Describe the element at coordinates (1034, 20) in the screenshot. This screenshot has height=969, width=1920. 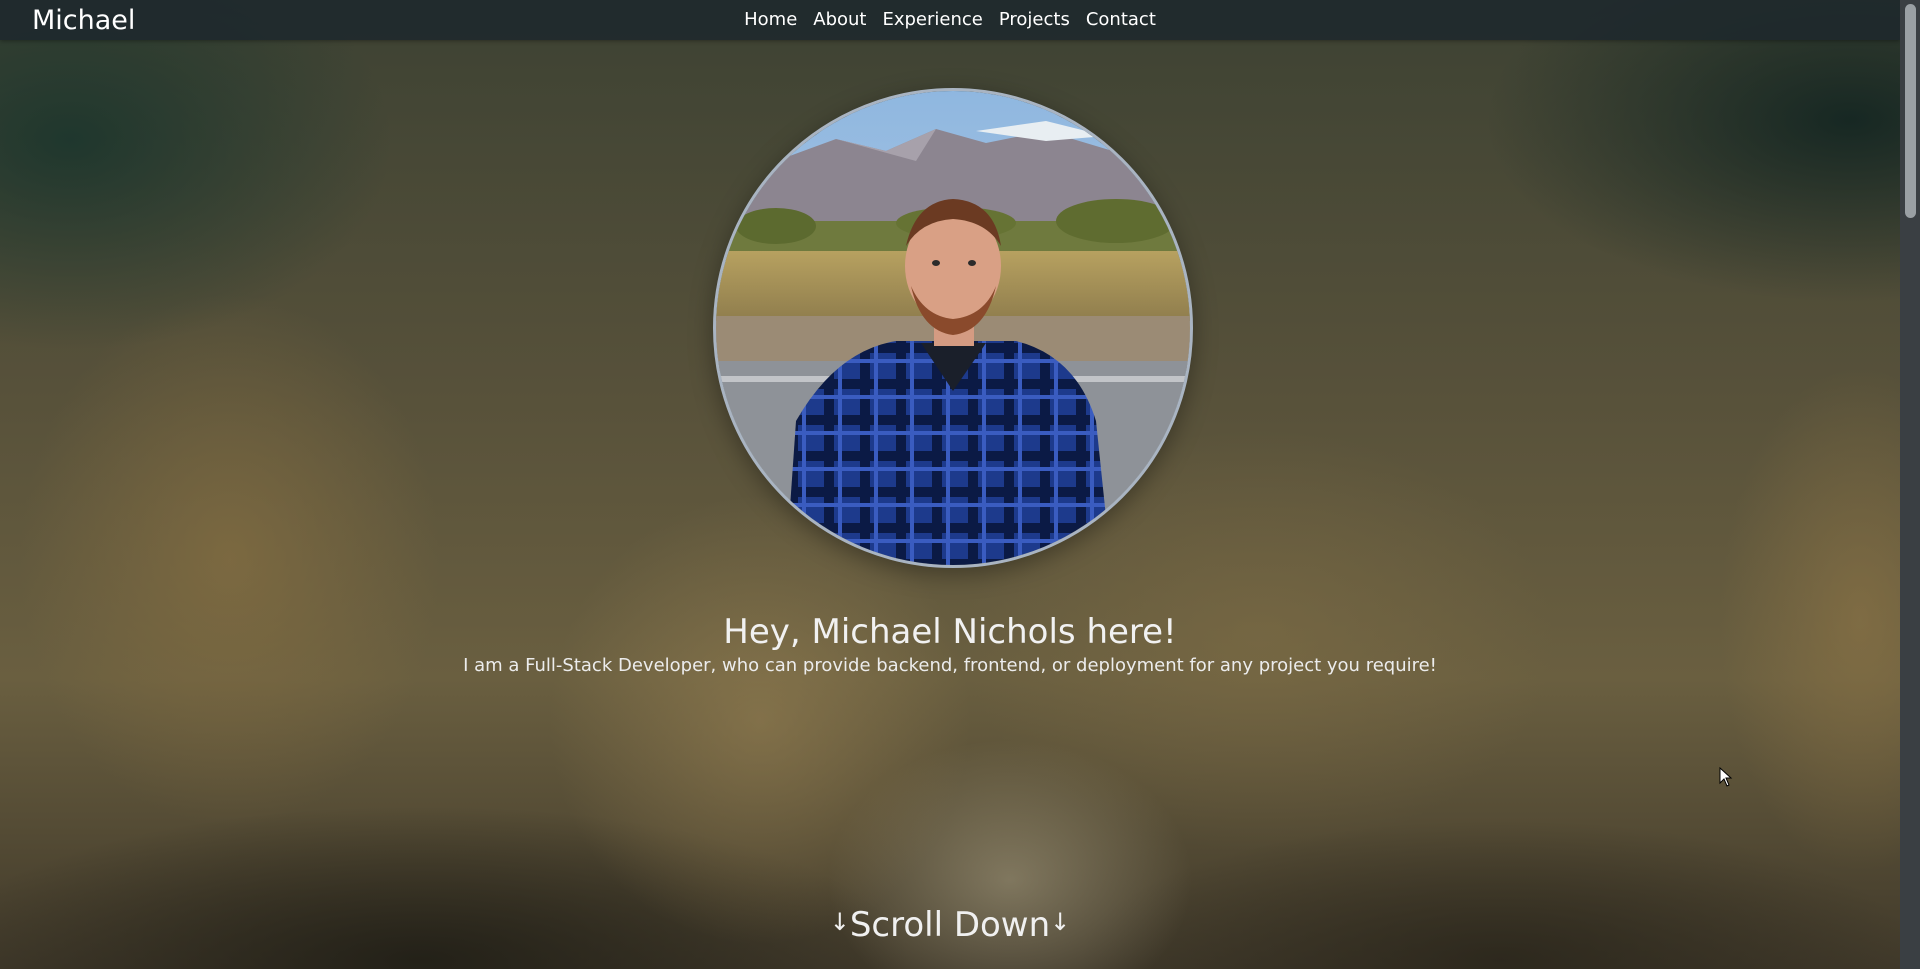
I see `nav-link-projects: Projects` at that location.